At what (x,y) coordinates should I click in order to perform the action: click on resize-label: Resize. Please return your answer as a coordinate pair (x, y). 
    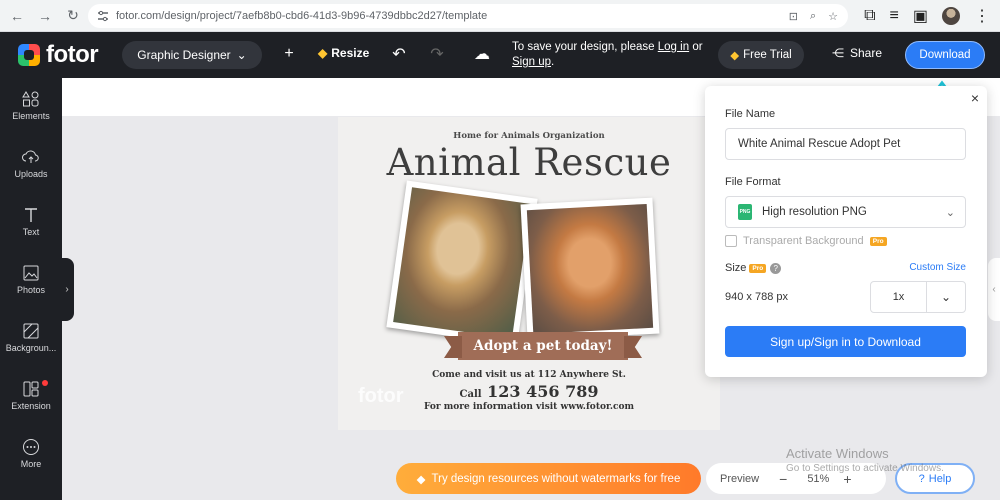
    Looking at the image, I should click on (350, 53).